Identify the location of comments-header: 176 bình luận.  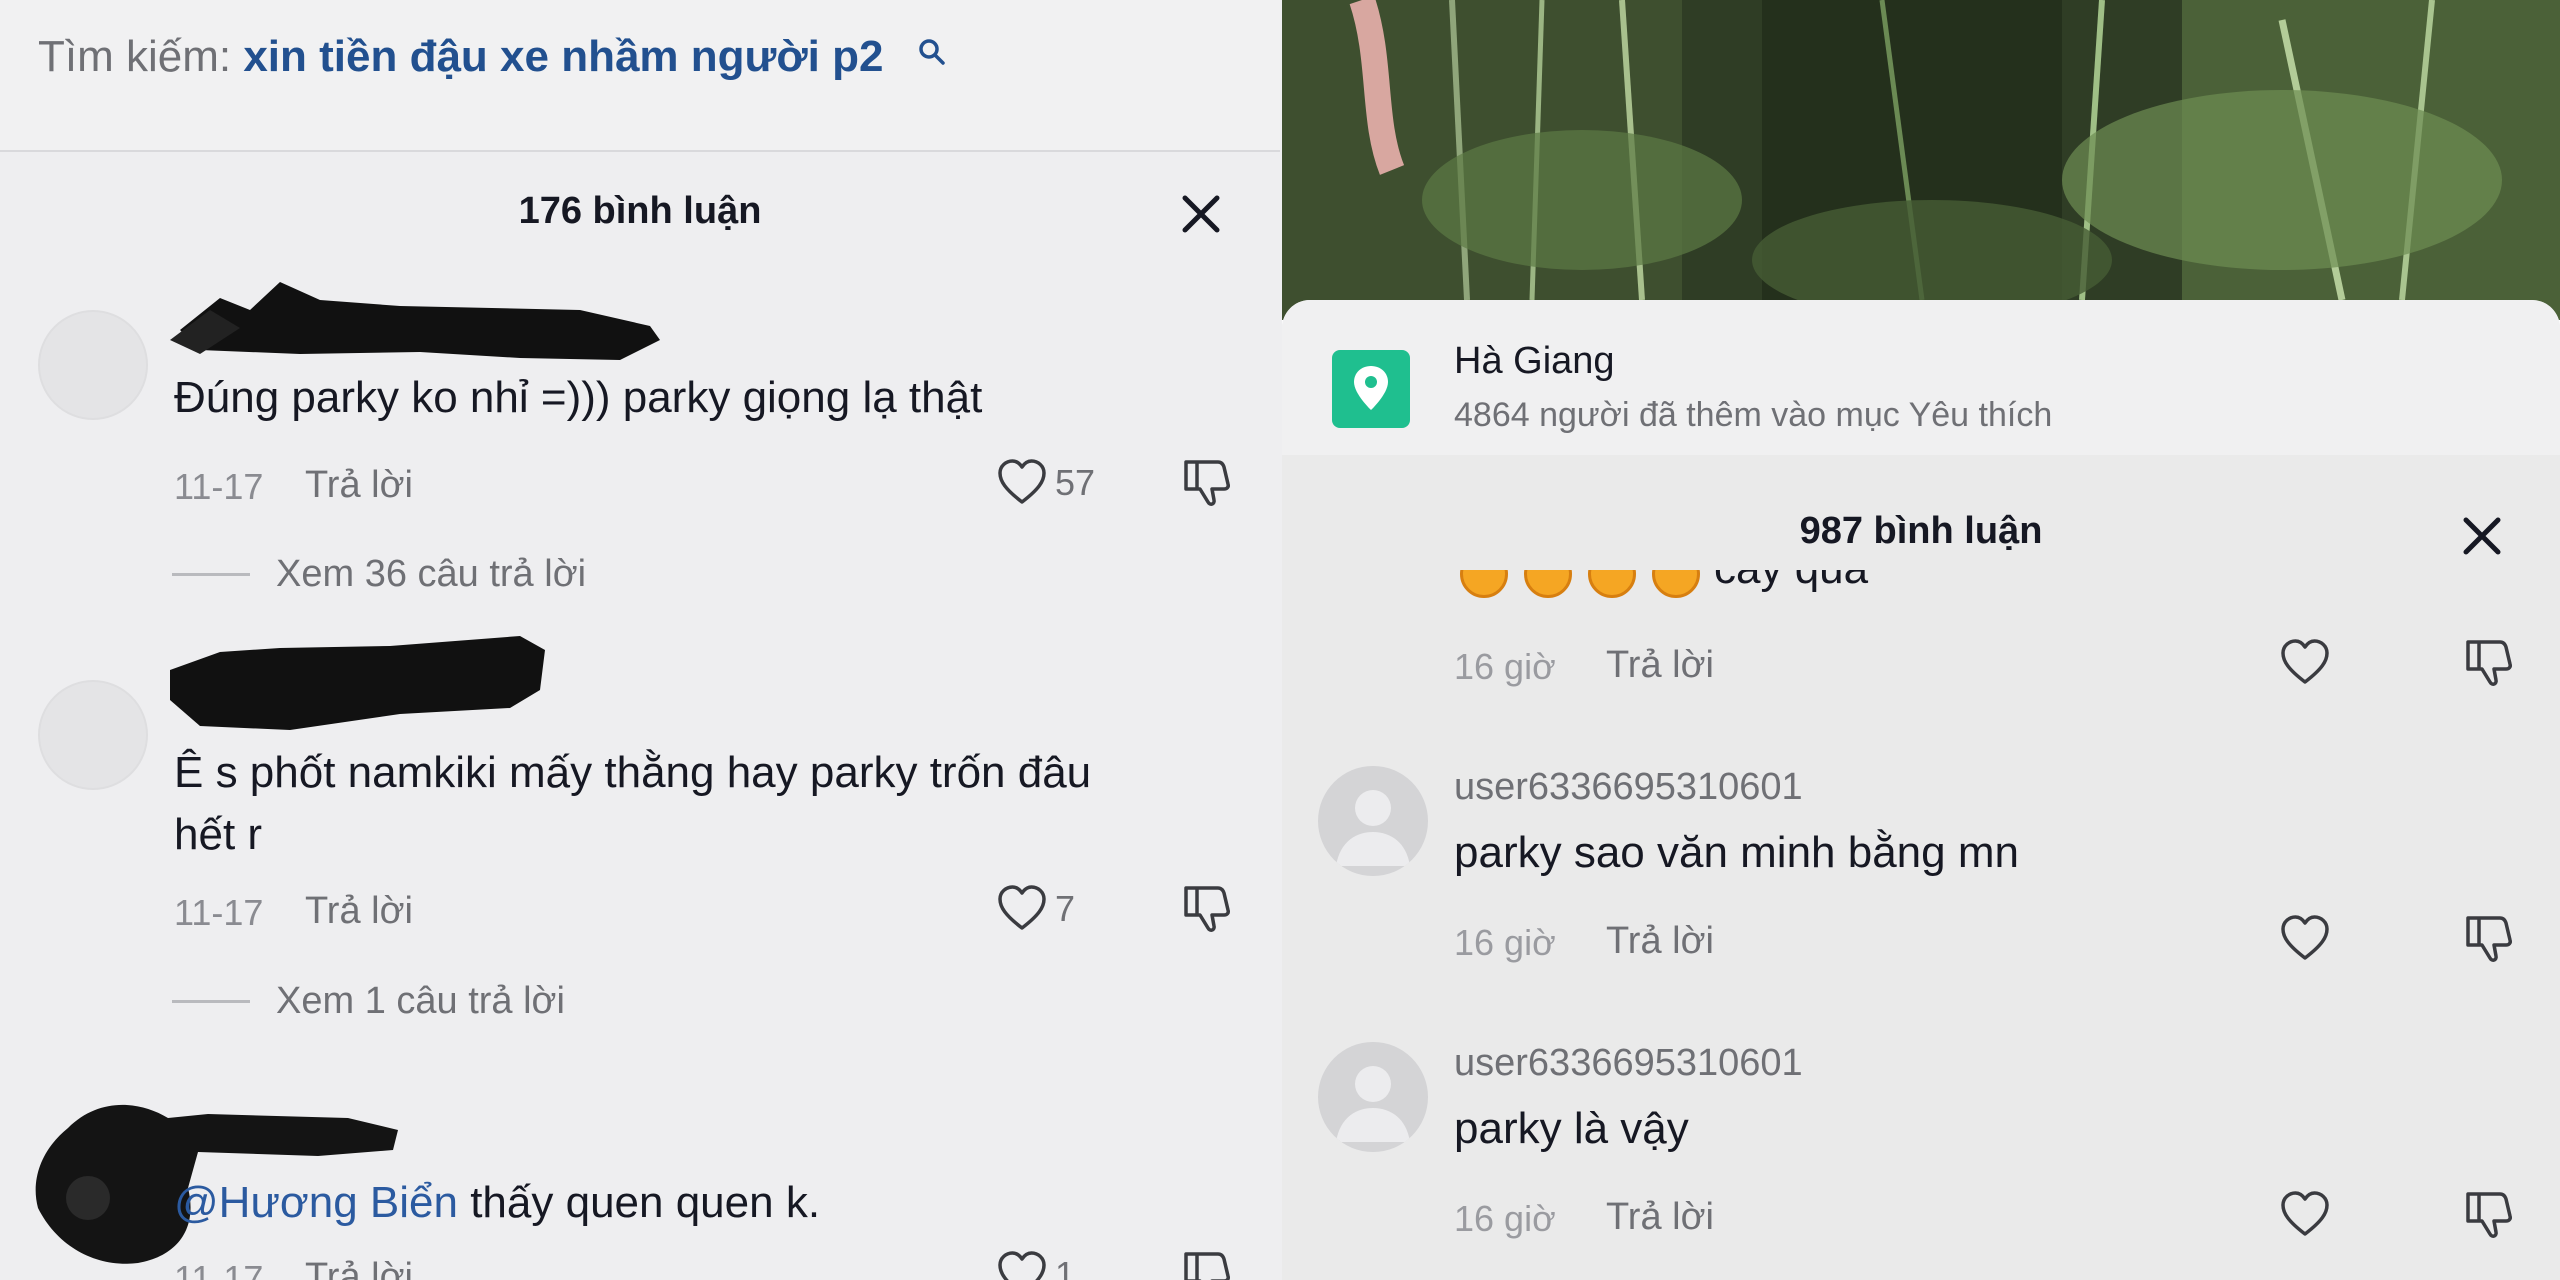
(640, 212).